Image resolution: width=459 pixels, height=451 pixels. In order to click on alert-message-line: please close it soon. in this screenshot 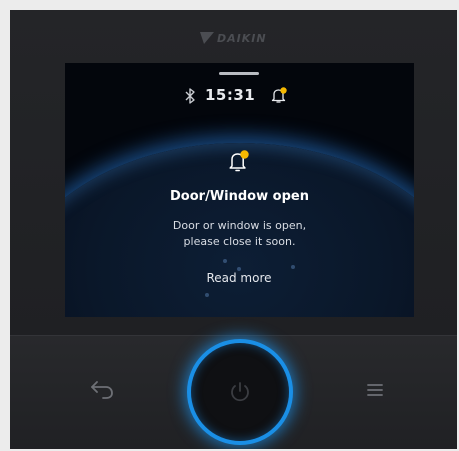, I will do `click(239, 241)`.